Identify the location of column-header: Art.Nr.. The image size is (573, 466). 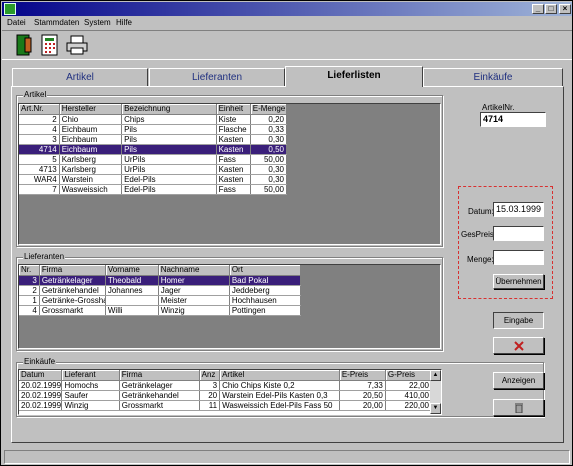
(39, 109).